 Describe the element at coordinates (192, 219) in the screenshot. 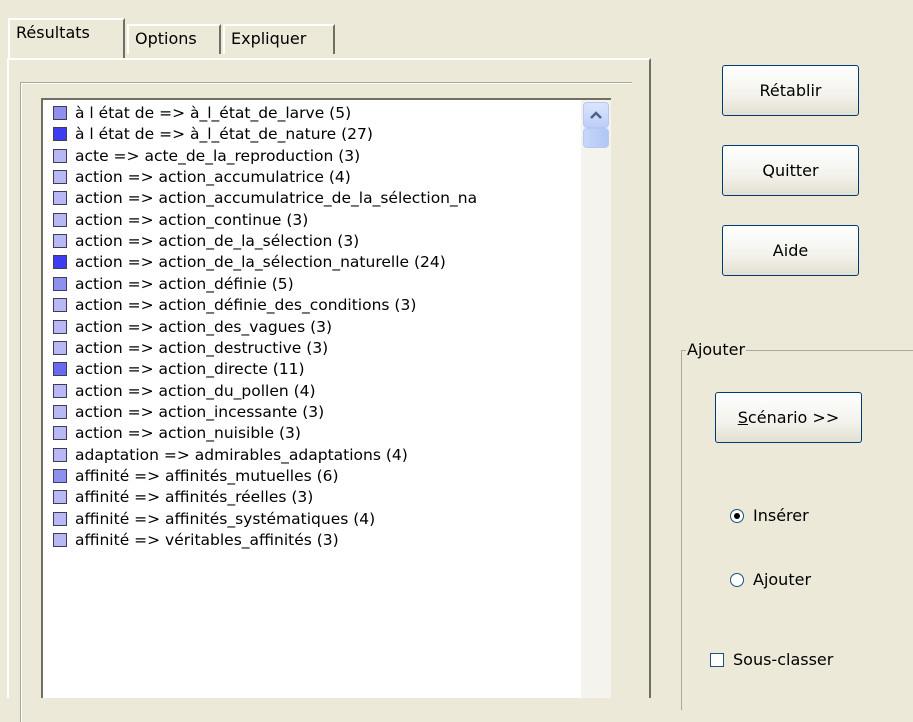

I see `list-item-label: action => action_continue (3)` at that location.